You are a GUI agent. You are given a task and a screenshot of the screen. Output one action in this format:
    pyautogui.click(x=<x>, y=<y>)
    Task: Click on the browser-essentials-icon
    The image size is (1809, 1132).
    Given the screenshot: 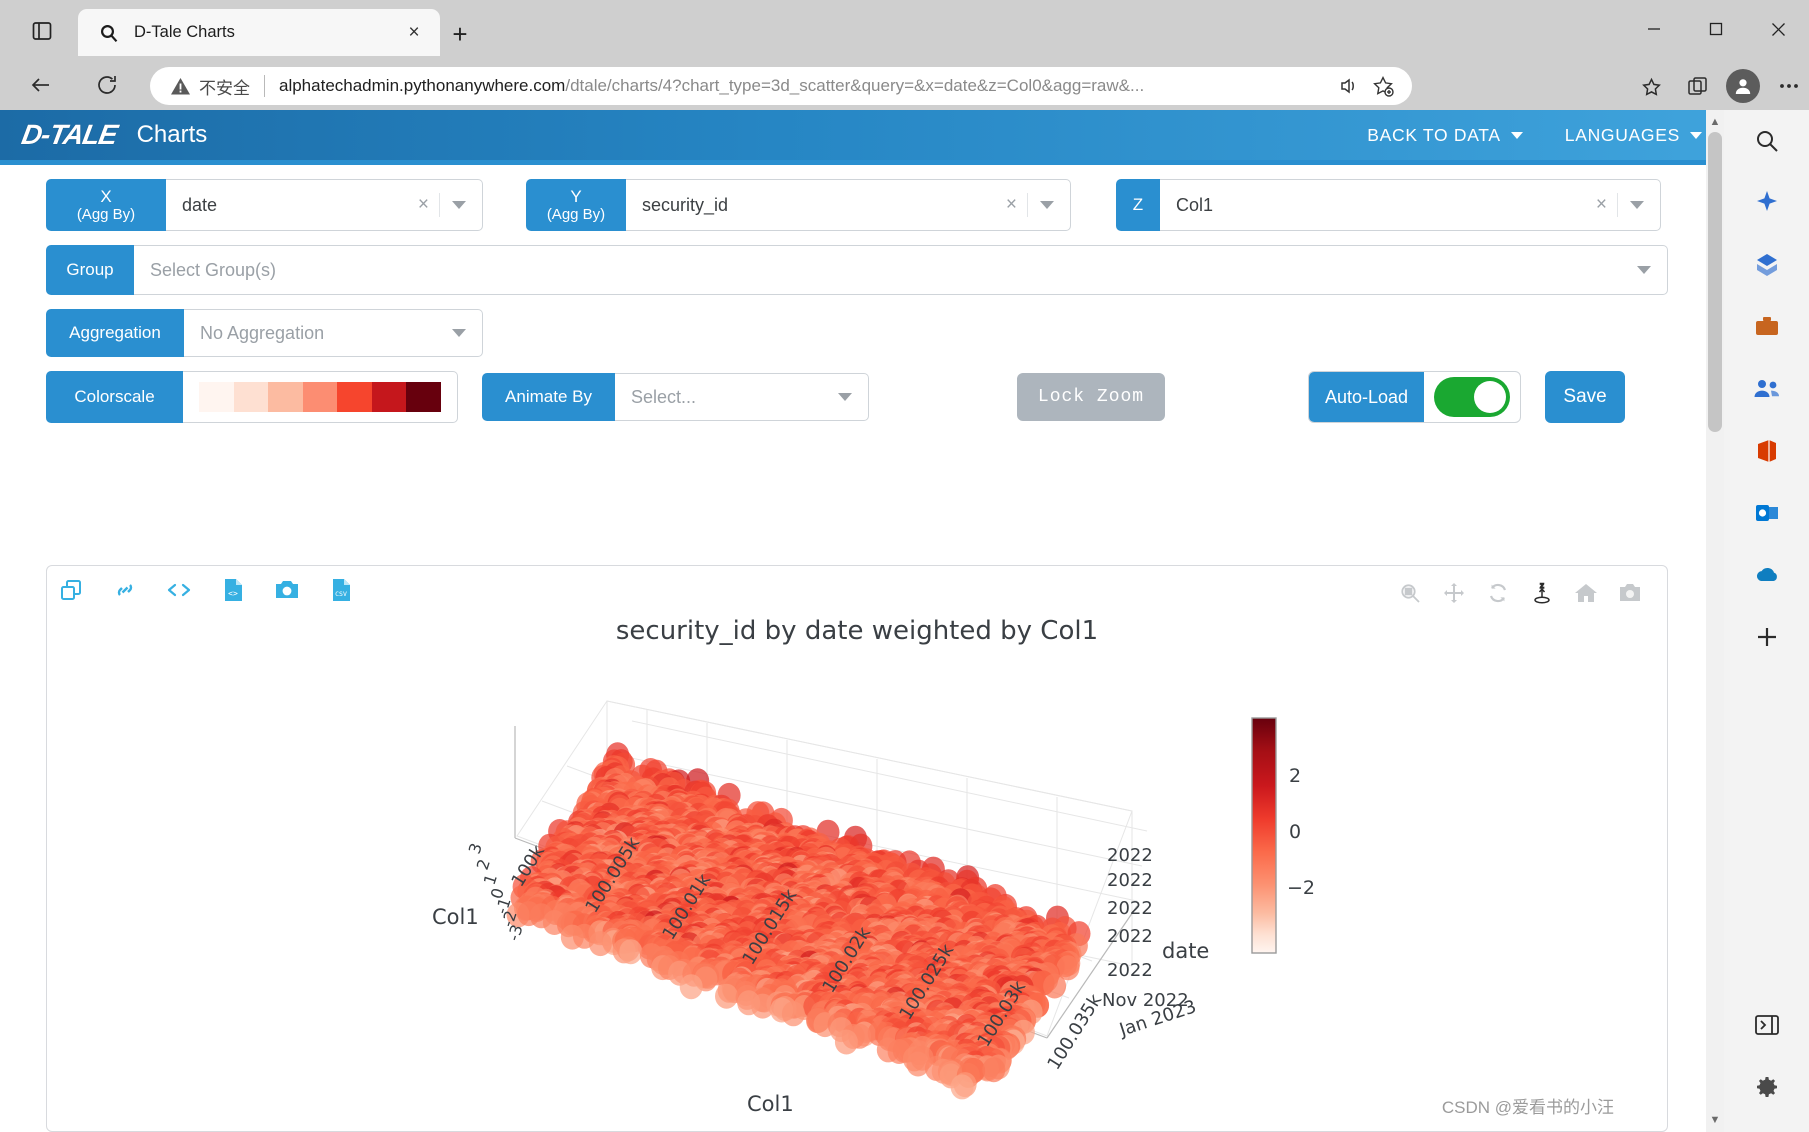 What is the action you would take?
    pyautogui.click(x=1697, y=86)
    